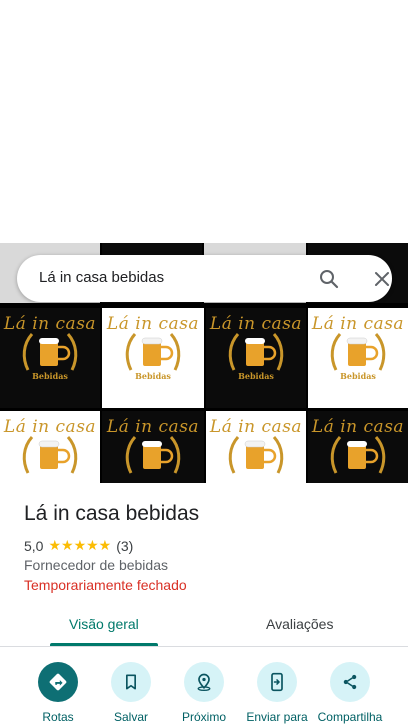  I want to click on share-label: Compartilha, so click(350, 717).